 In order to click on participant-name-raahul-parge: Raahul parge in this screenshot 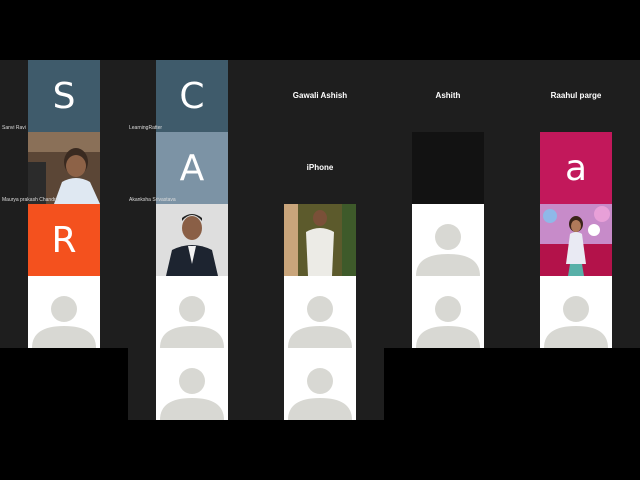, I will do `click(576, 95)`.